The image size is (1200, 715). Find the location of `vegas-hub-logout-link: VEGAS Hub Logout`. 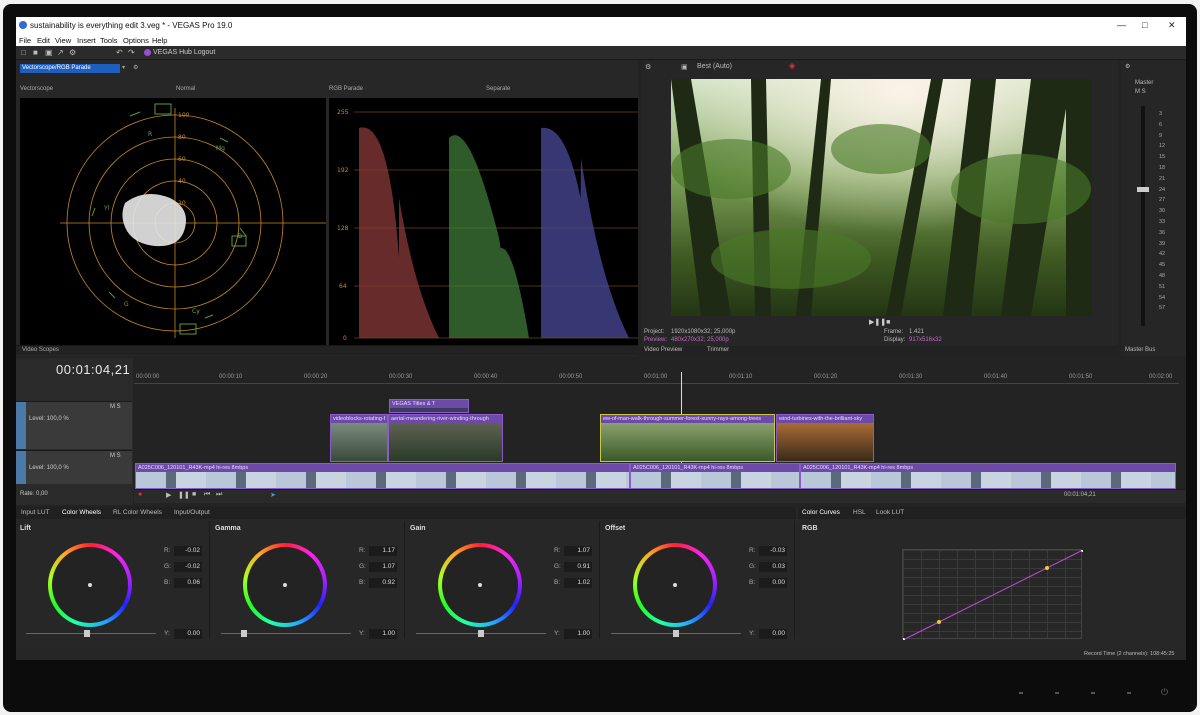

vegas-hub-logout-link: VEGAS Hub Logout is located at coordinates (184, 52).